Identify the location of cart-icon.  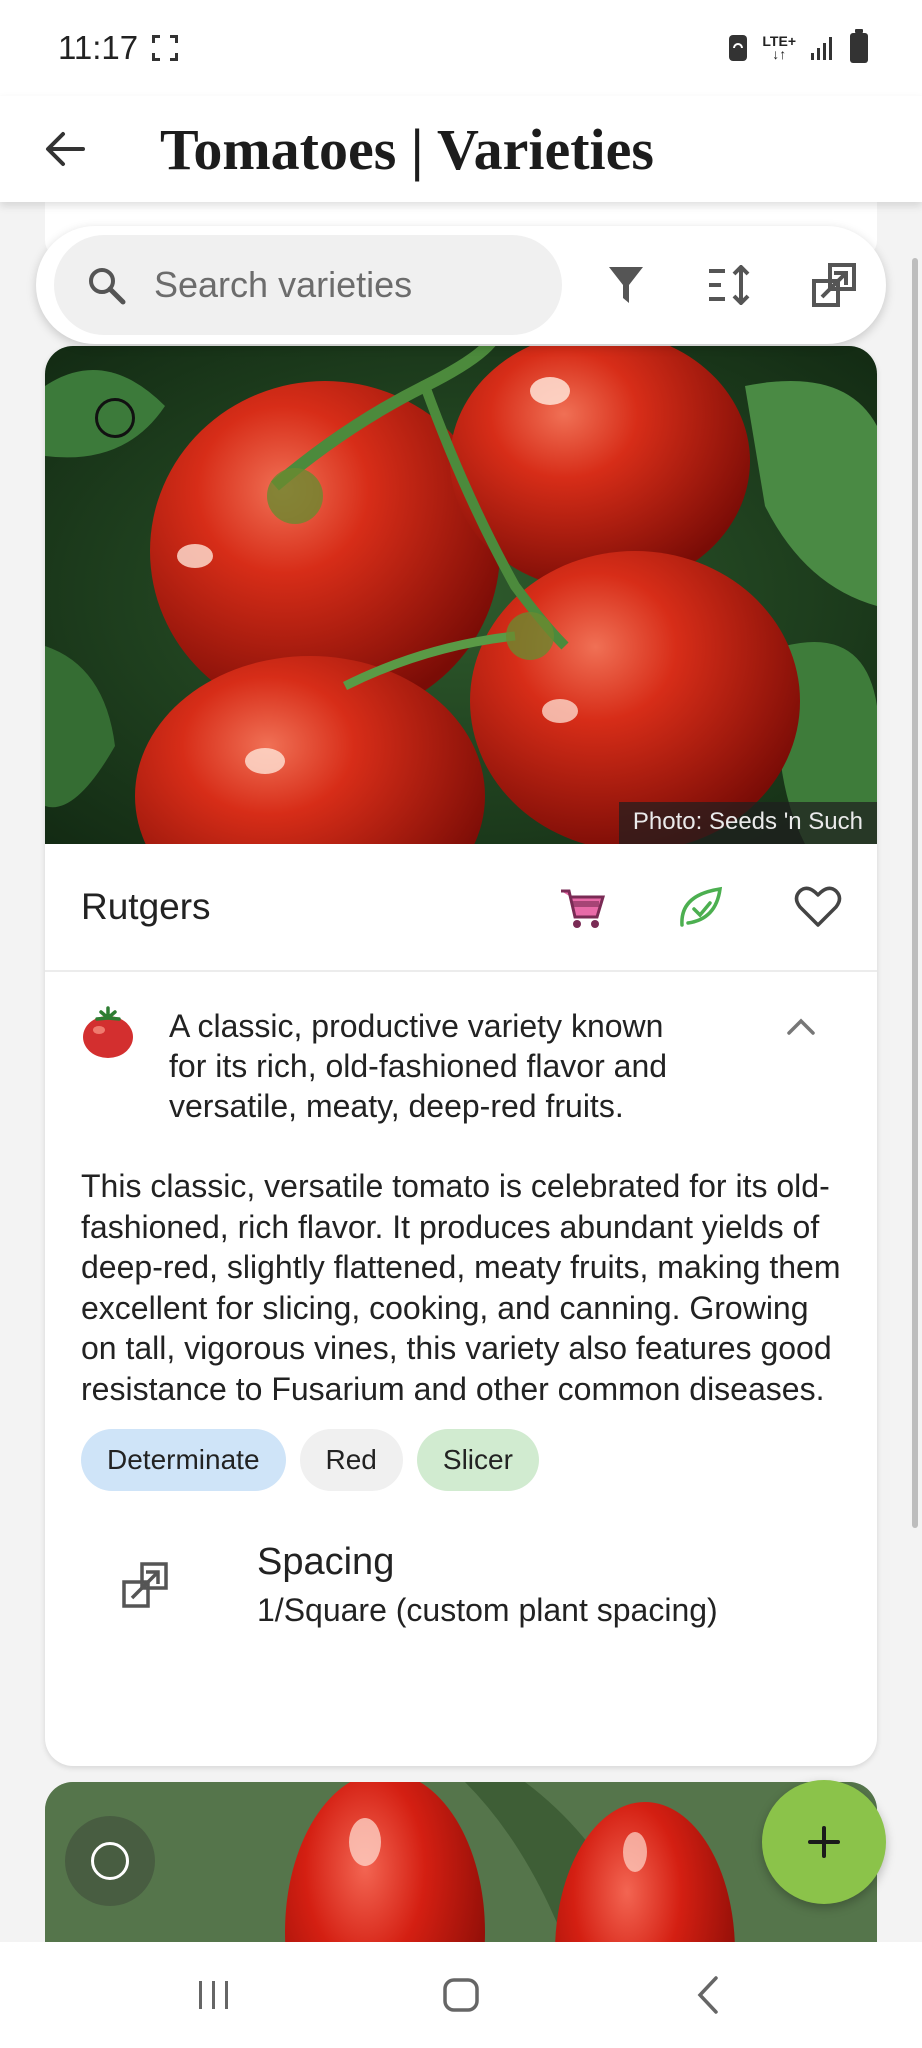
(583, 908).